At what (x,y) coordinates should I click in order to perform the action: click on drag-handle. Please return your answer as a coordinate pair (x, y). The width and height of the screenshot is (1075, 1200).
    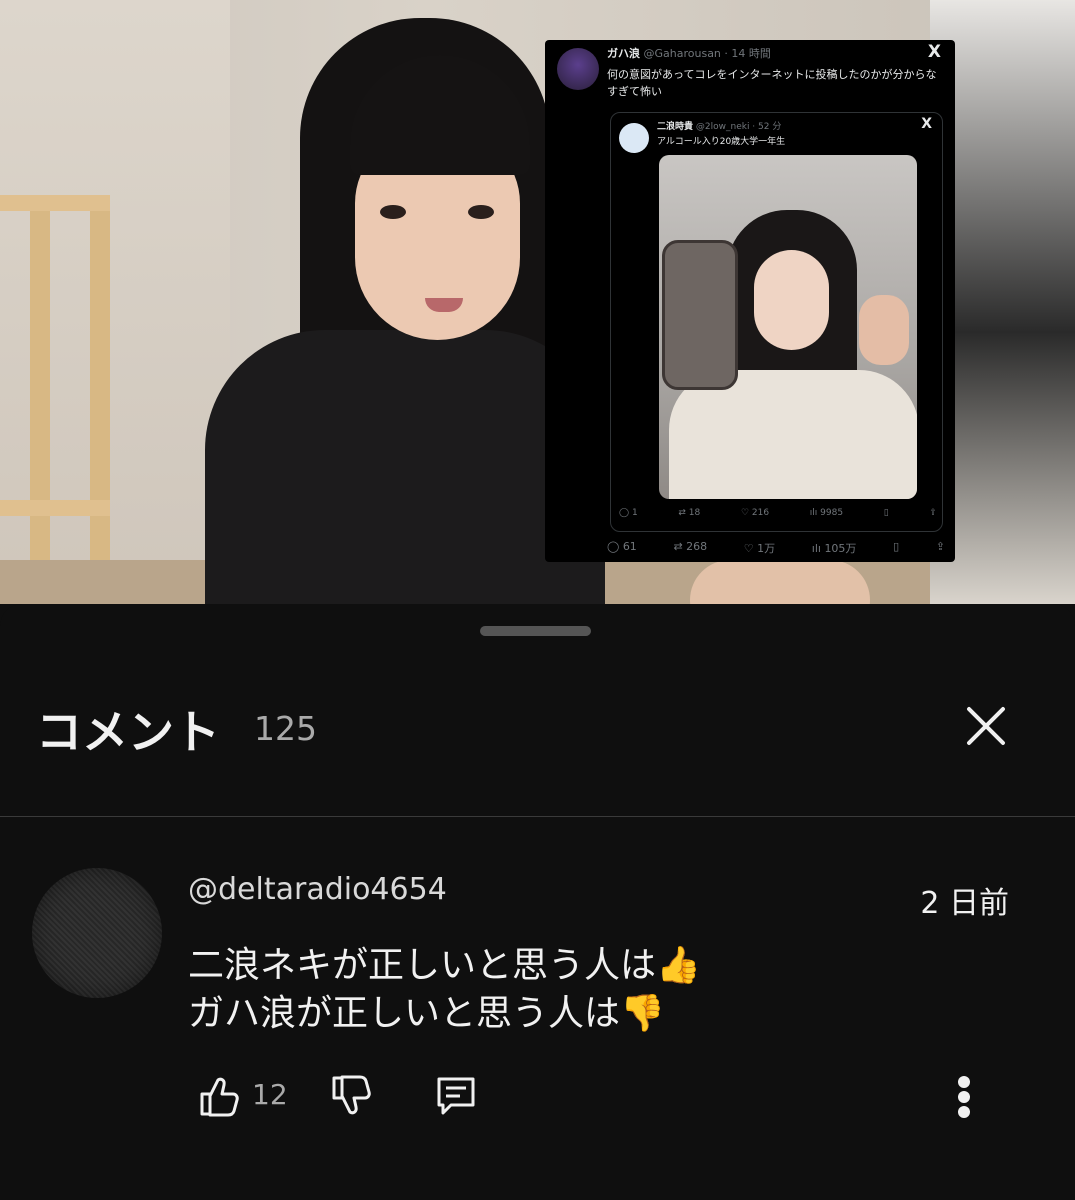
    Looking at the image, I should click on (535, 631).